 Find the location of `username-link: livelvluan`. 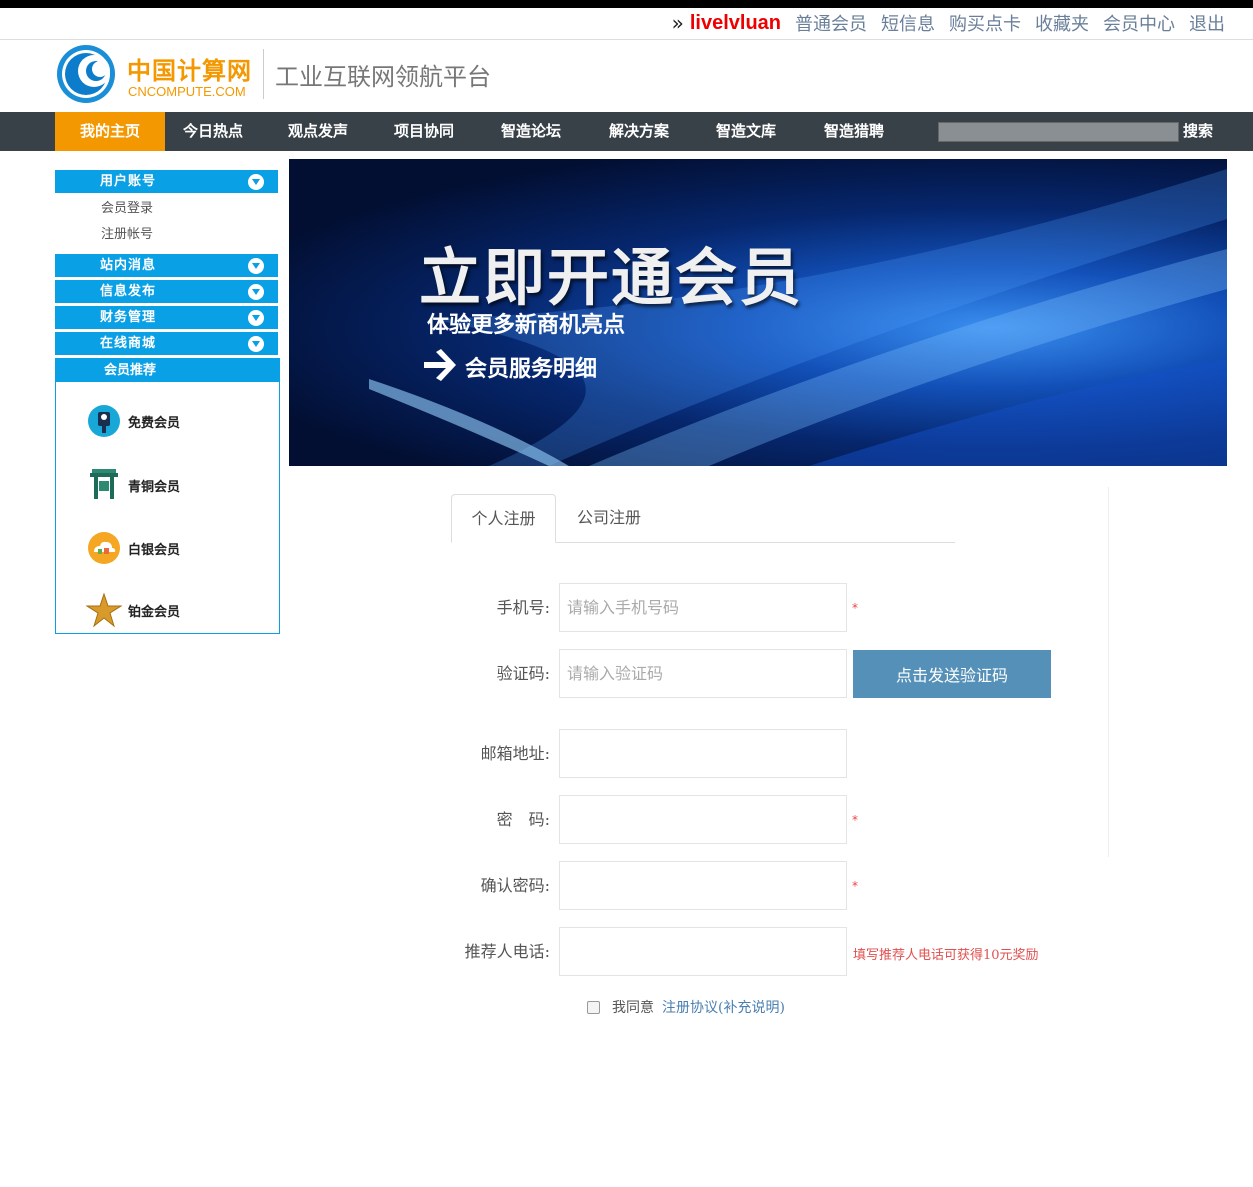

username-link: livelvluan is located at coordinates (735, 23).